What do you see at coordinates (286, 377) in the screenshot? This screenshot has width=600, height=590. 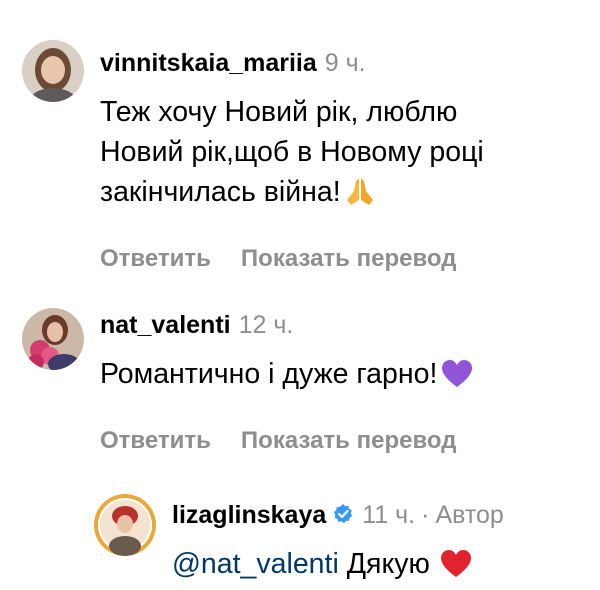 I see `comment-text: Романтично і дуже гарно!` at bounding box center [286, 377].